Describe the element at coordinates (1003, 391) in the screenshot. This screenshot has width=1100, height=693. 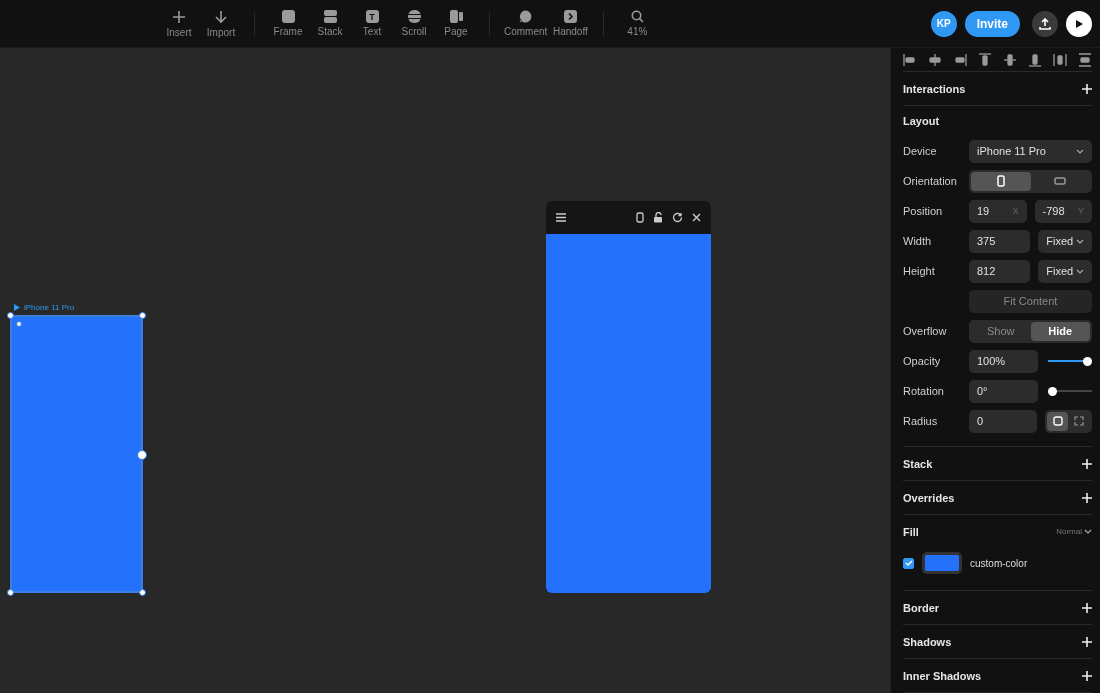
I see `value-field: 0°` at that location.